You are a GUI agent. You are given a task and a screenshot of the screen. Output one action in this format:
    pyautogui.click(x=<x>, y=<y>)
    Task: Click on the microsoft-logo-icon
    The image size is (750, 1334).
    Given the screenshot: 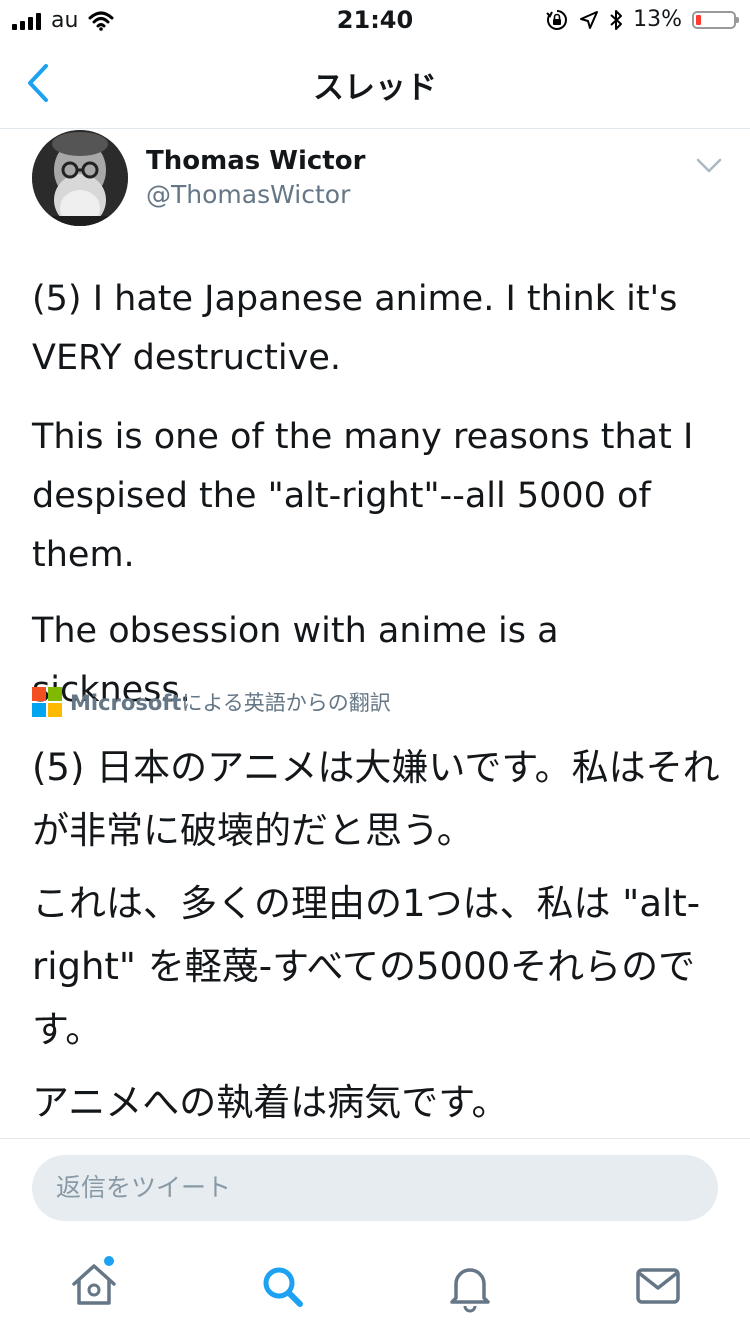 What is the action you would take?
    pyautogui.click(x=47, y=702)
    